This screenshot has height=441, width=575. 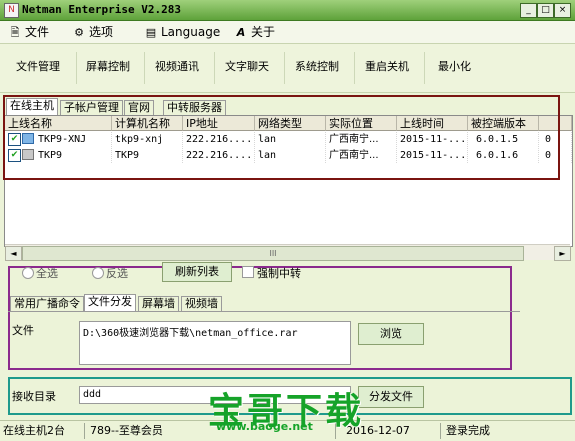 I want to click on menu-about: A 关于, so click(x=254, y=32).